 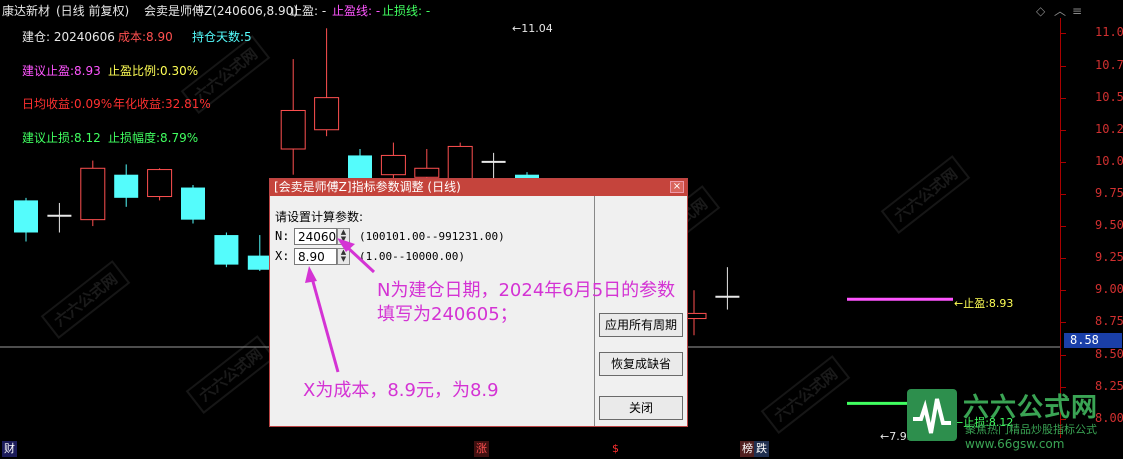 What do you see at coordinates (526, 290) in the screenshot?
I see `n-callout-line1: N为建仓日期，2024年6月5日的参数` at bounding box center [526, 290].